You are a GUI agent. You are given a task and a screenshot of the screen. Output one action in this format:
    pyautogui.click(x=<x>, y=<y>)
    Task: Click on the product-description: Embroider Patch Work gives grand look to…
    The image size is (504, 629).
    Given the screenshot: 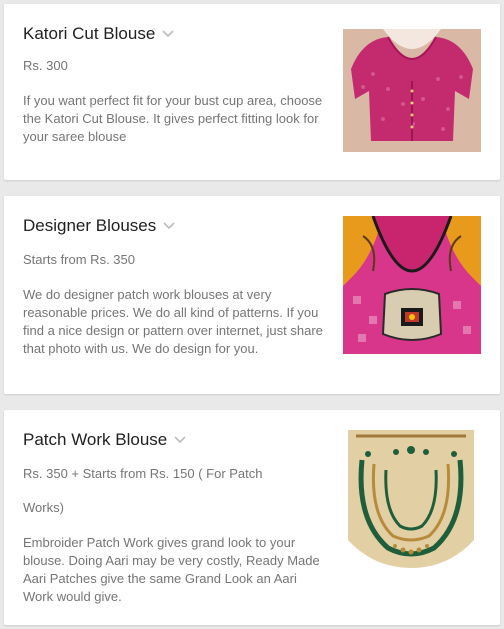 What is the action you would take?
    pyautogui.click(x=171, y=569)
    